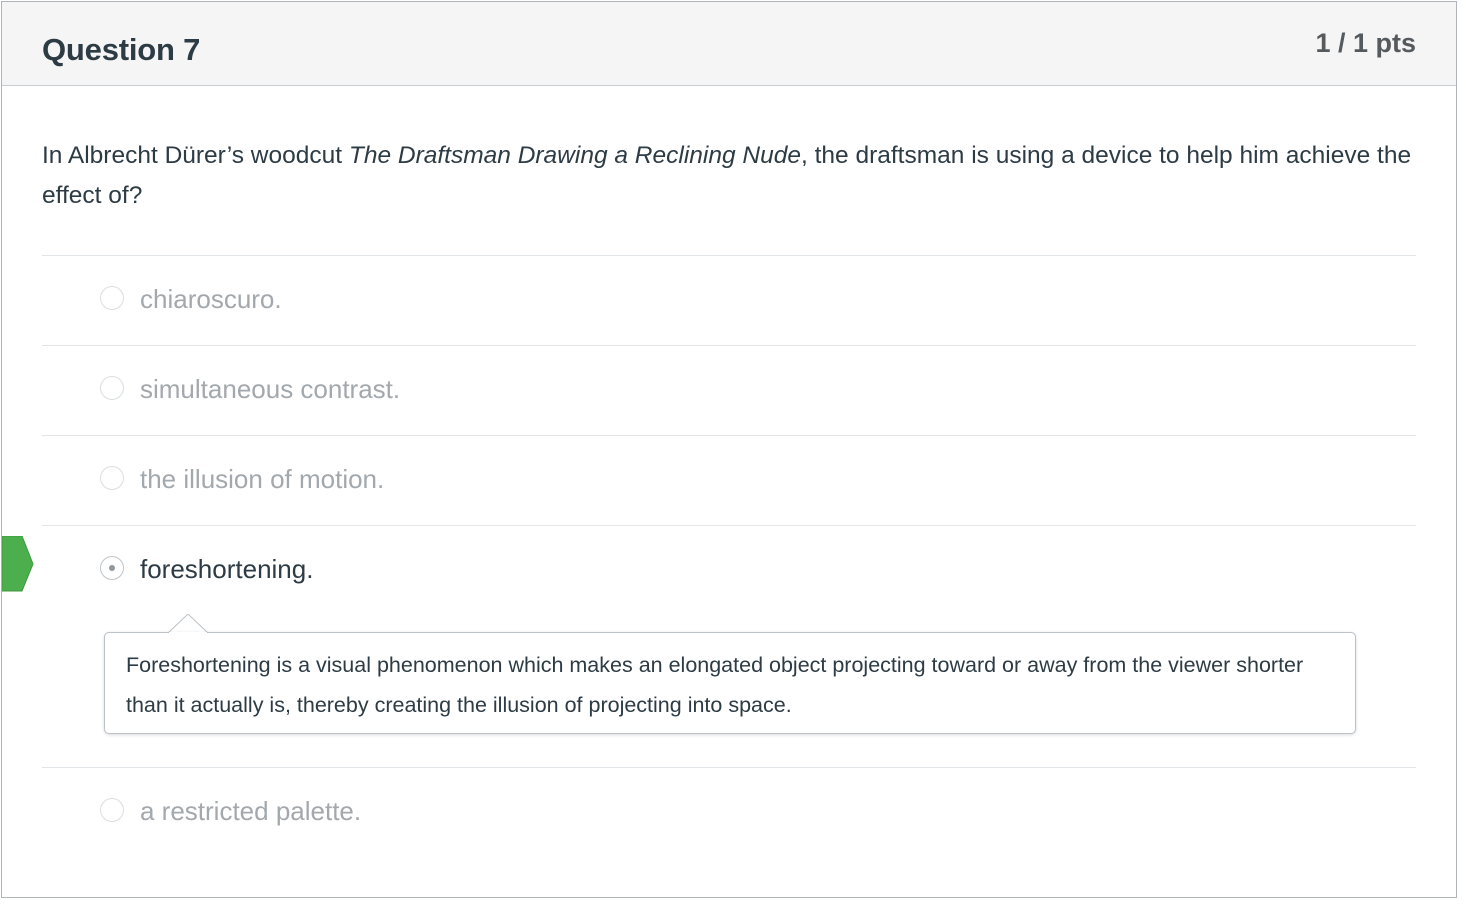 The height and width of the screenshot is (900, 1462). I want to click on question-header: Question 7 1 / 1 pts, so click(729, 44).